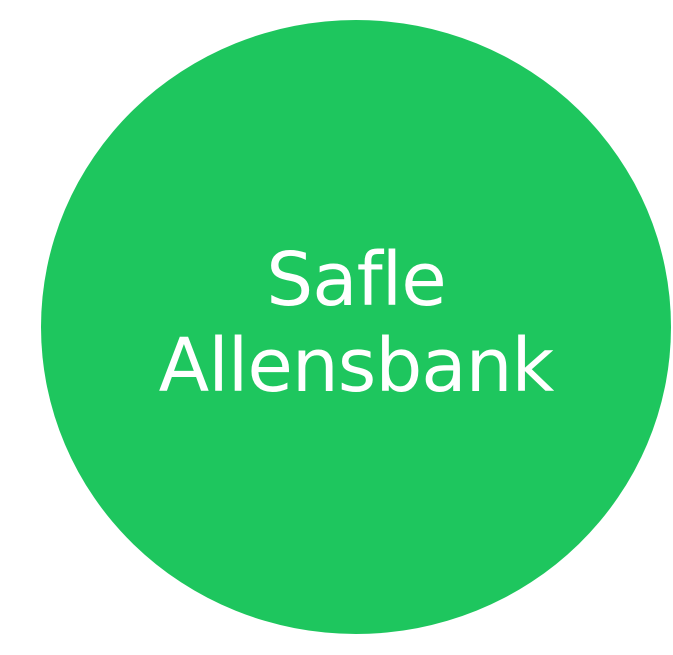  I want to click on badge-label-line-1: Safle, so click(356, 280).